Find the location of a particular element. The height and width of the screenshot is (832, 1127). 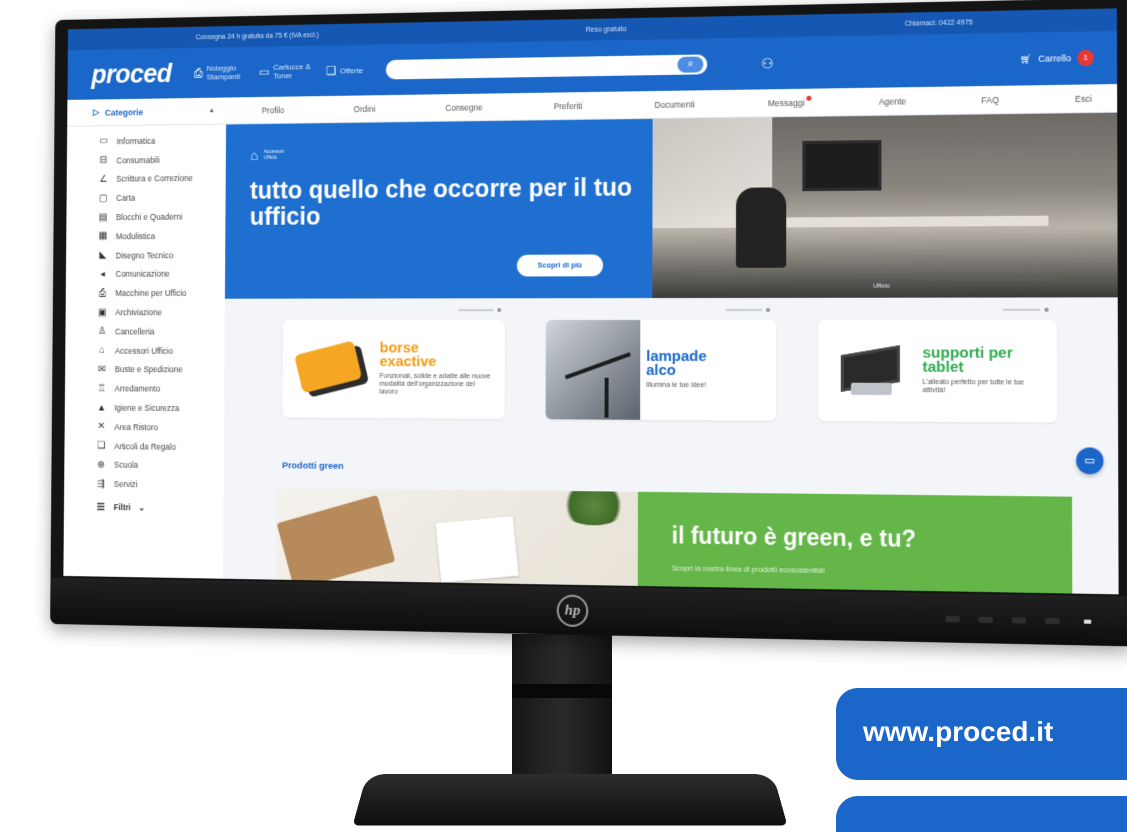

power-led is located at coordinates (1087, 621).